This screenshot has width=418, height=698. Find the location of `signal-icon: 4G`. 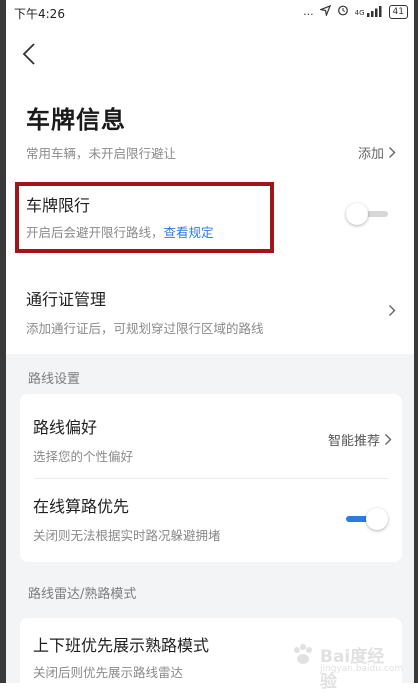

signal-icon: 4G is located at coordinates (369, 11).